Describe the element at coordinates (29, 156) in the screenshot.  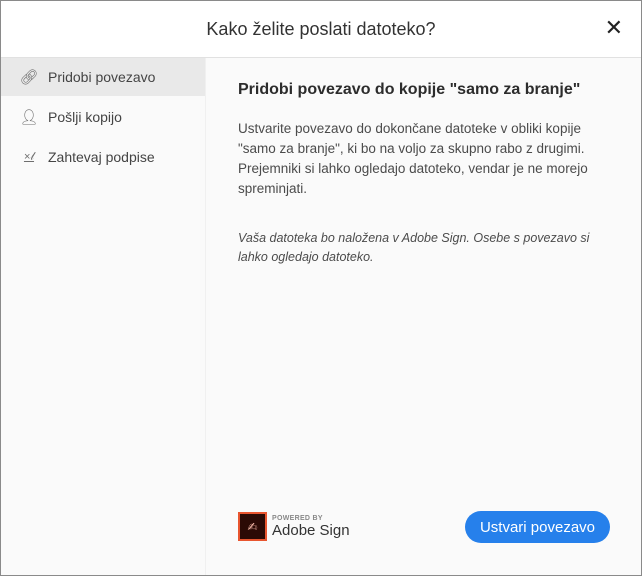
I see `signature-icon: ×𝓁` at that location.